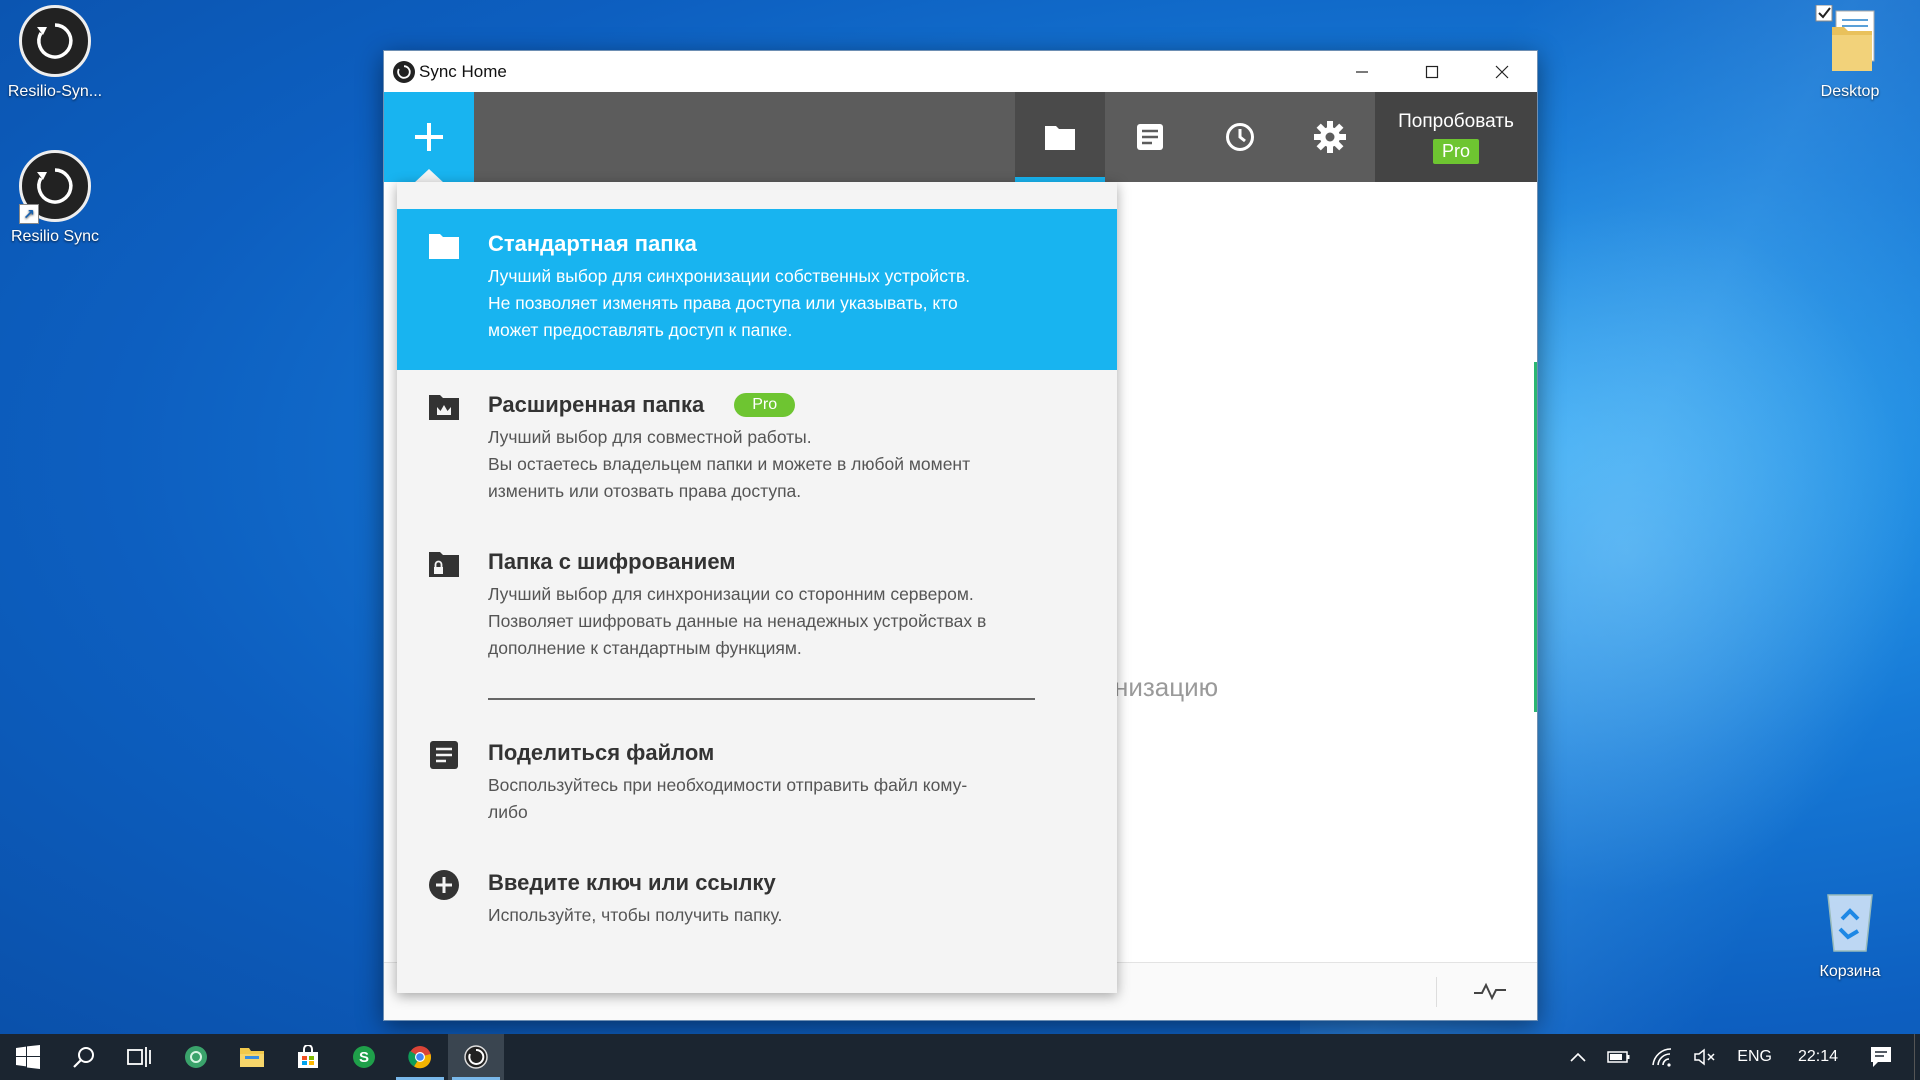  What do you see at coordinates (55, 187) in the screenshot?
I see `resilio-sync-icon: ↗` at bounding box center [55, 187].